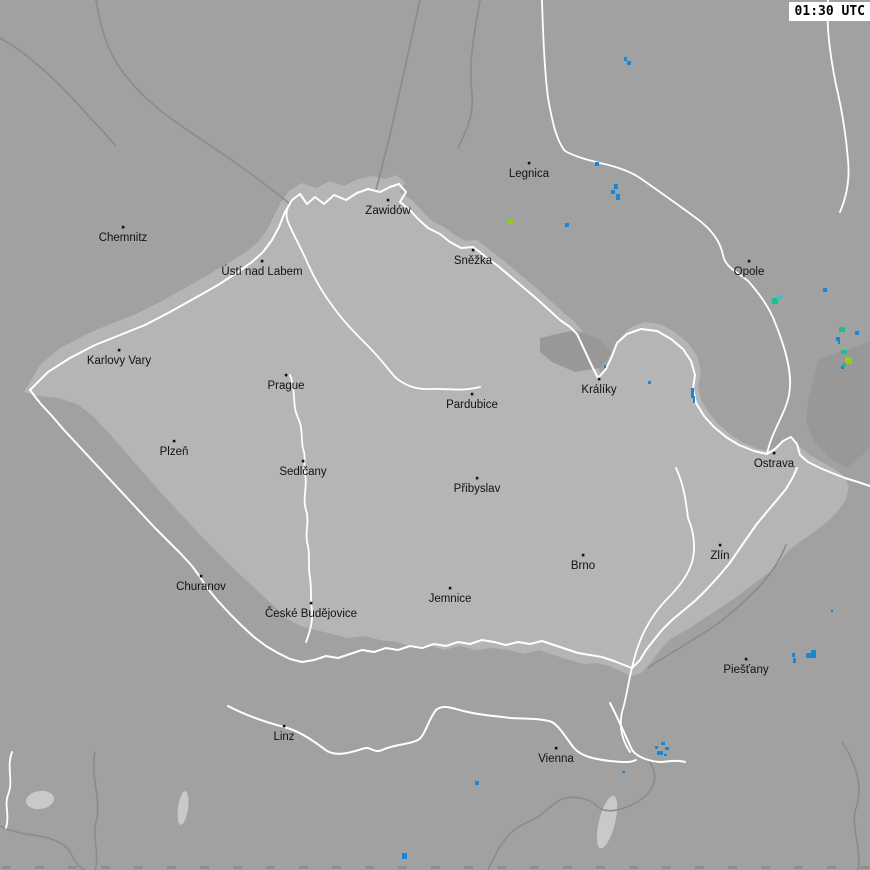 The width and height of the screenshot is (870, 870). Describe the element at coordinates (174, 452) in the screenshot. I see `city-label: Plzeň` at that location.